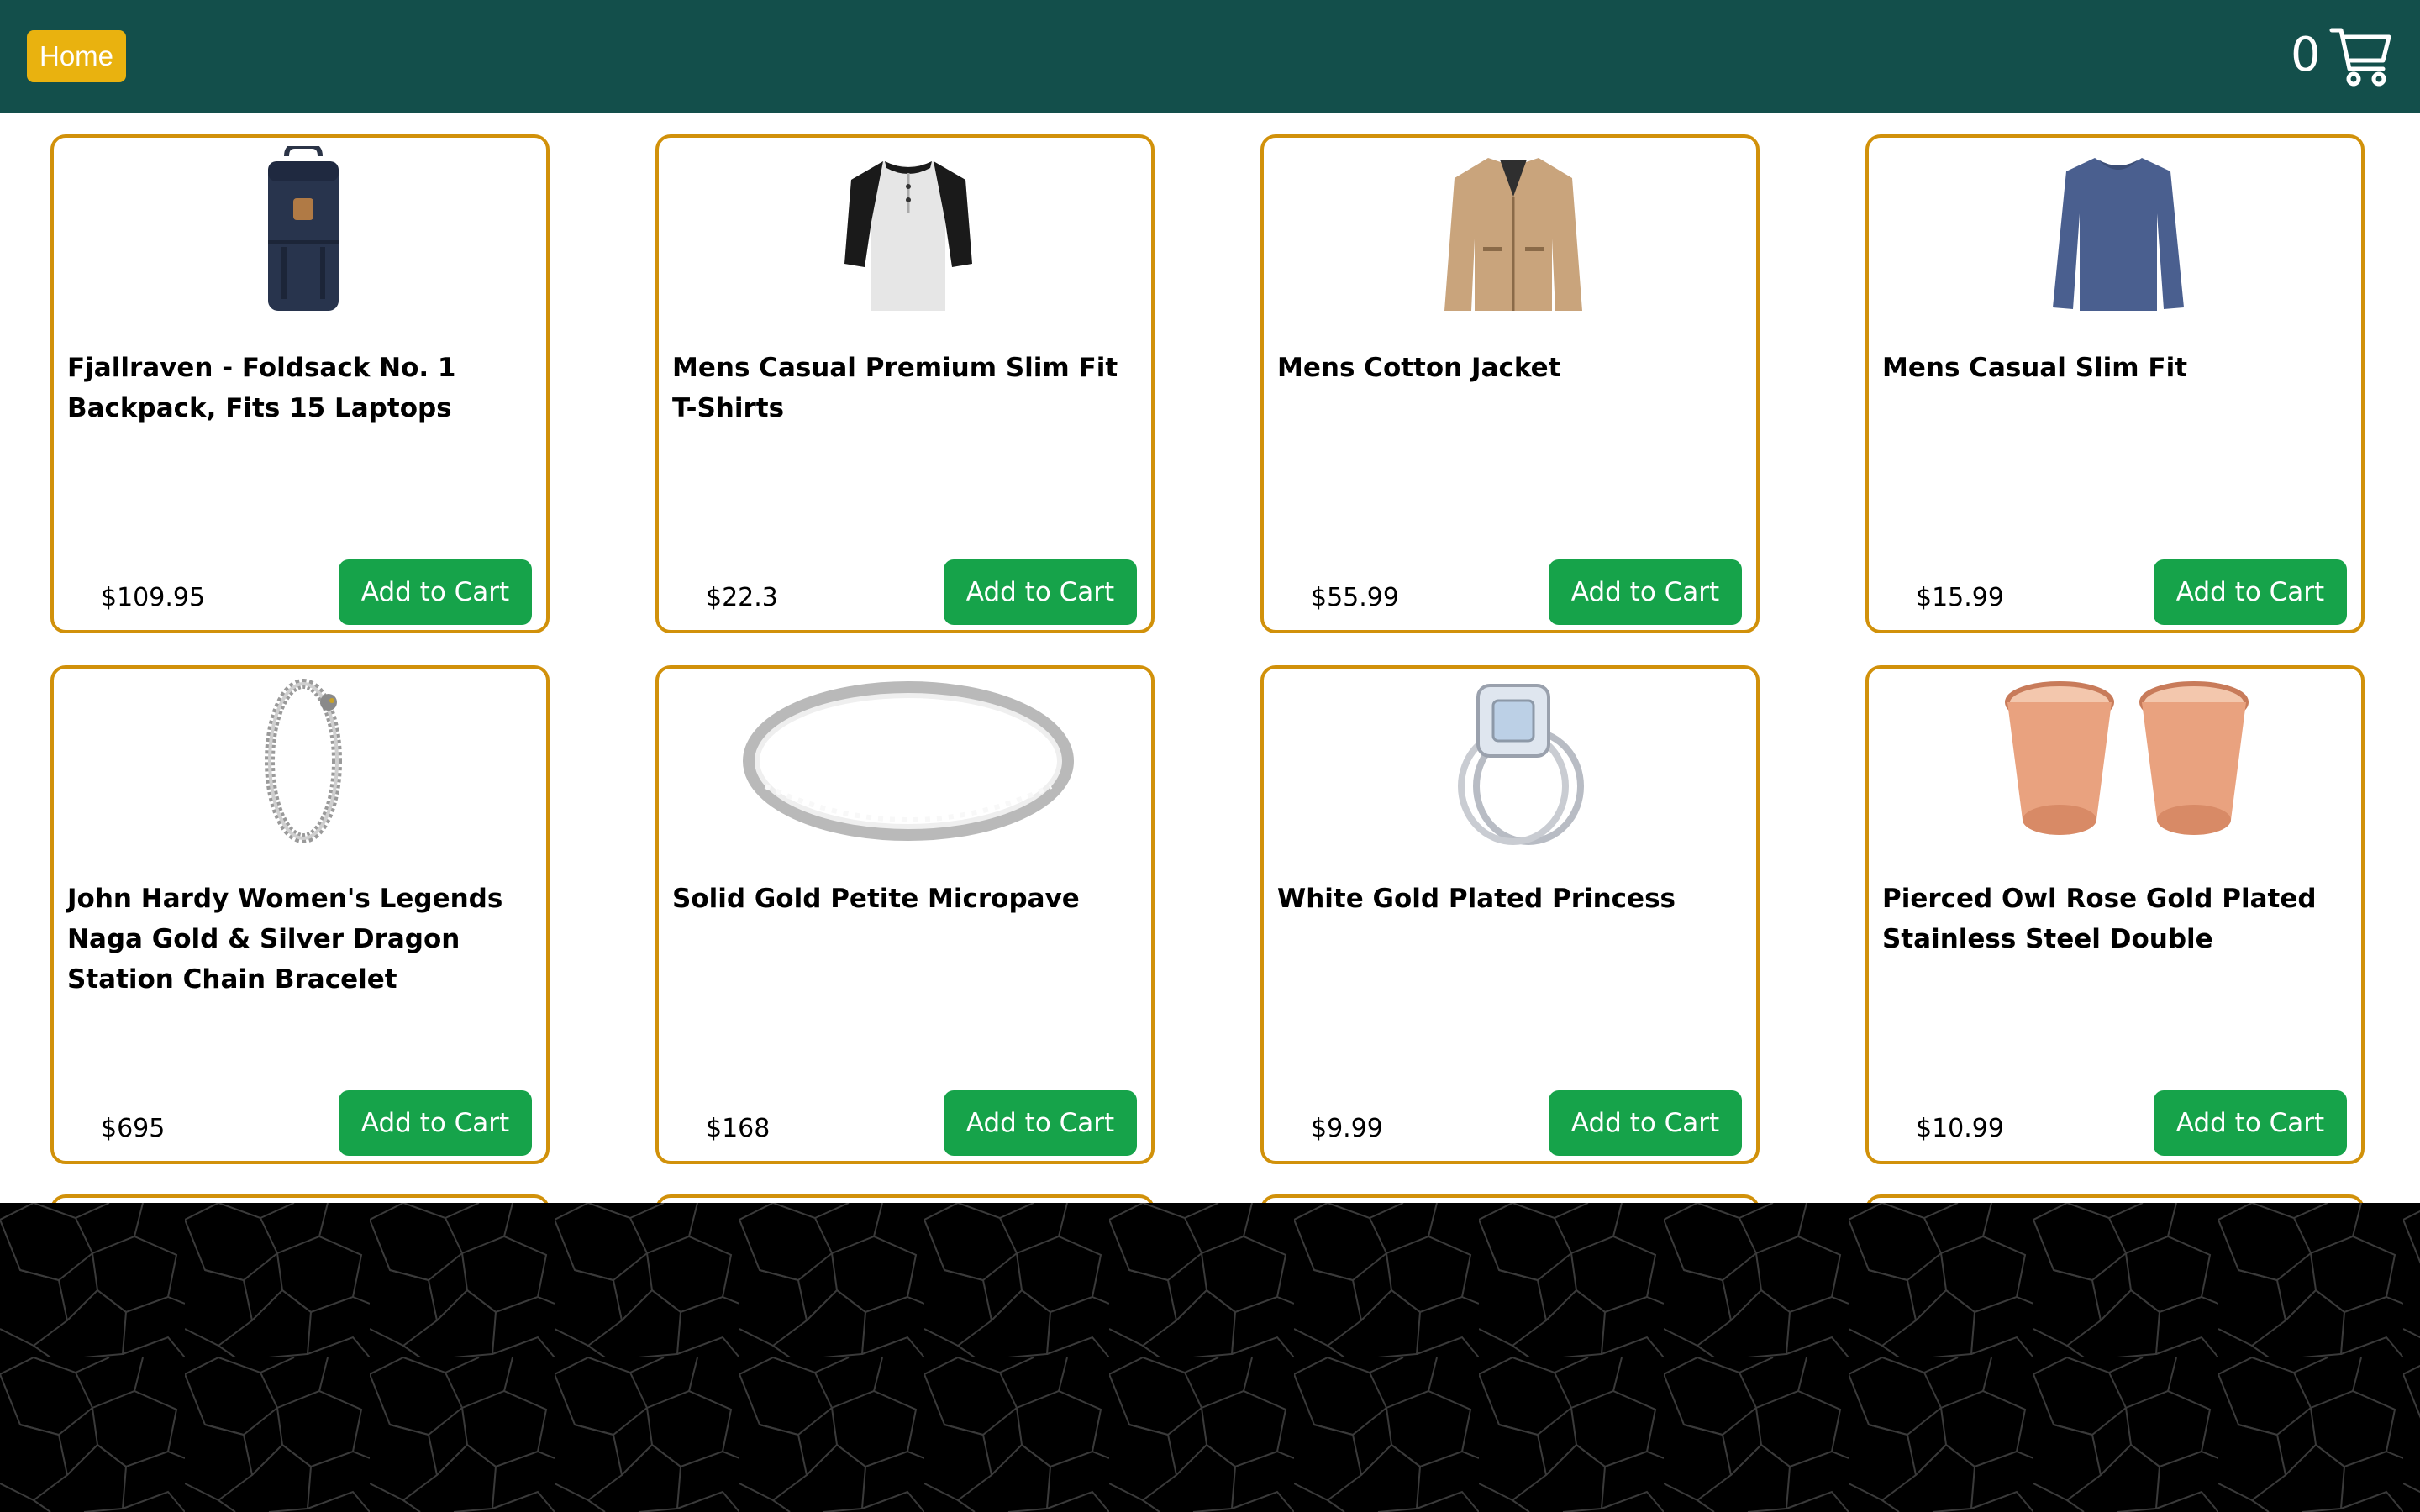  What do you see at coordinates (153, 597) in the screenshot?
I see `product-price: $109.95` at bounding box center [153, 597].